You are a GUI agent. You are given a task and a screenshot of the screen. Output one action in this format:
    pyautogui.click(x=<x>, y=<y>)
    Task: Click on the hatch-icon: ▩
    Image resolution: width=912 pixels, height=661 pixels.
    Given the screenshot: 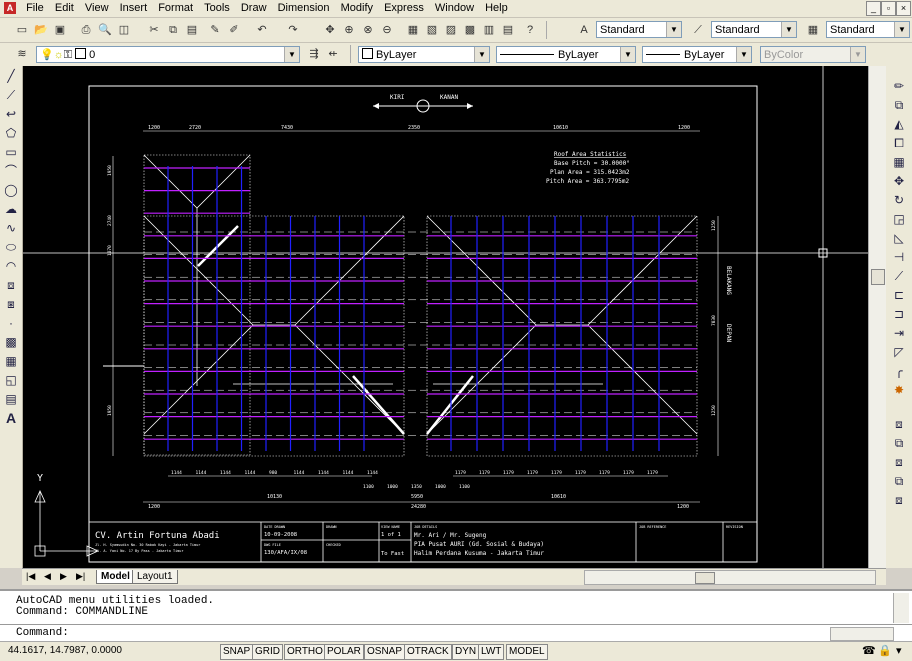 What is the action you would take?
    pyautogui.click(x=11, y=342)
    